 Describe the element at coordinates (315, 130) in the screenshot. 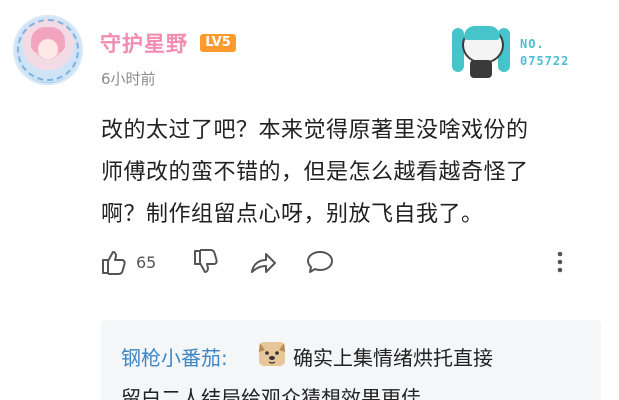

I see `comment-line: 改的太过了吧？本来觉得原著里没啥戏份的` at that location.